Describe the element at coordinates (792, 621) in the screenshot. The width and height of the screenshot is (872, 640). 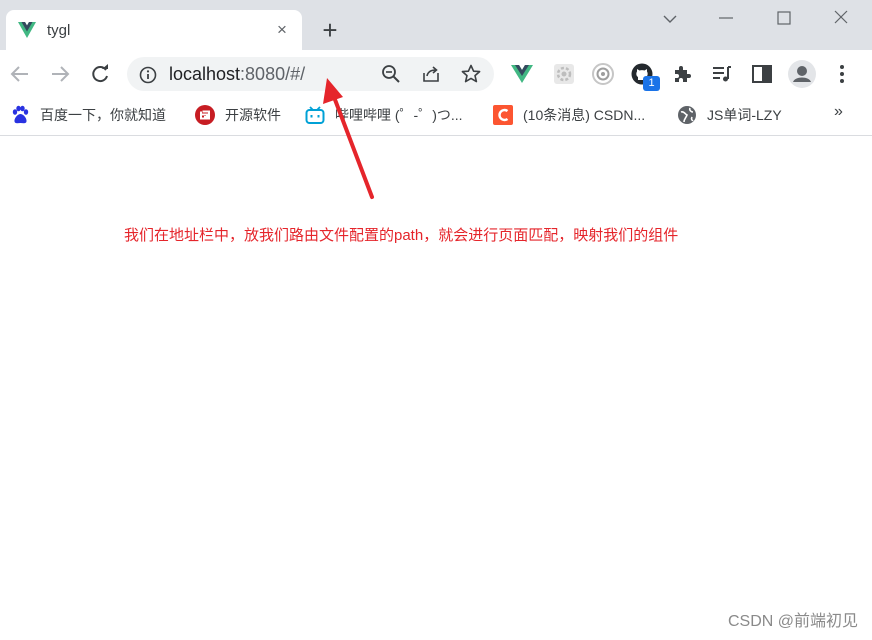
I see `watermark: CSDN @前端初见` at that location.